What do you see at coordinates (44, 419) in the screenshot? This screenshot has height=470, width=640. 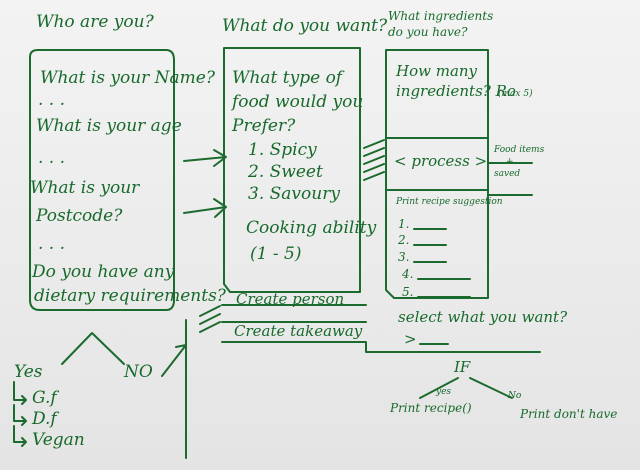 I see `col1-option-2: D.f` at bounding box center [44, 419].